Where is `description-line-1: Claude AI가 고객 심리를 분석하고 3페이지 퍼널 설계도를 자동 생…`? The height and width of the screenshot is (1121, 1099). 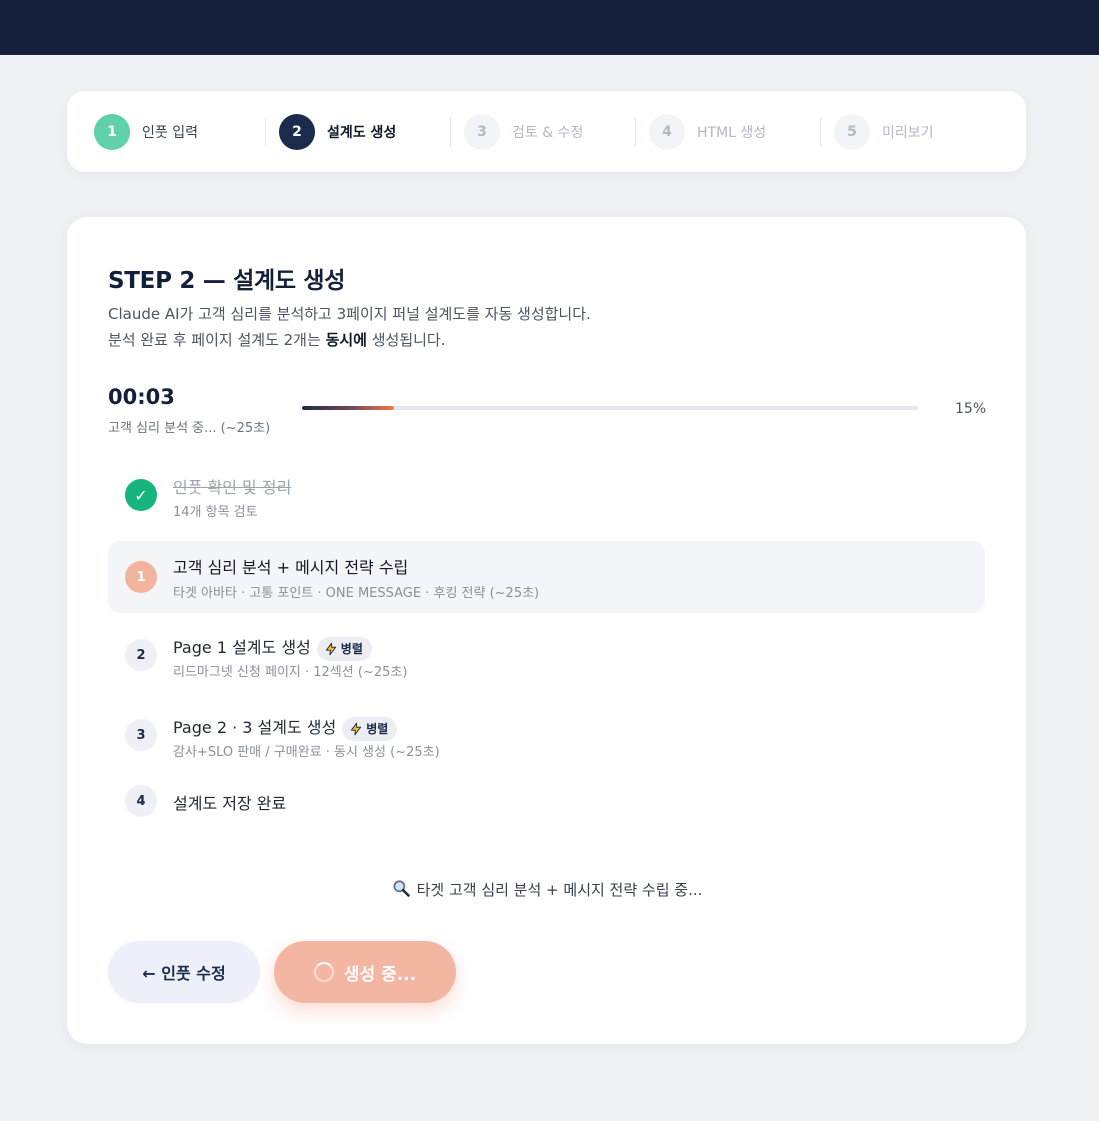 description-line-1: Claude AI가 고객 심리를 분석하고 3페이지 퍼널 설계도를 자동 생… is located at coordinates (349, 314).